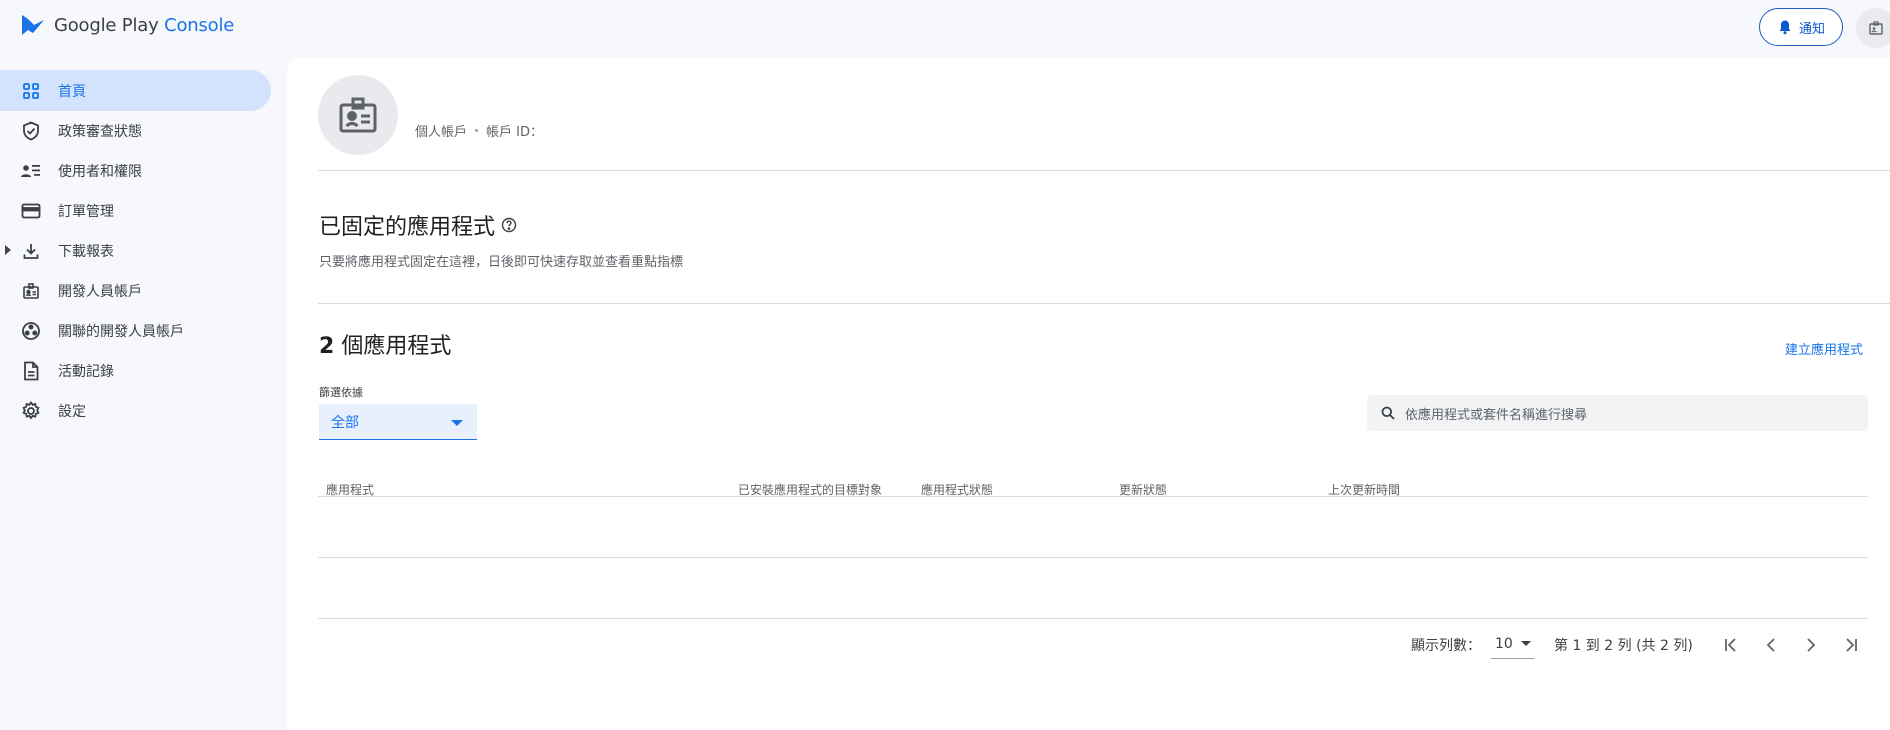  Describe the element at coordinates (100, 172) in the screenshot. I see `sidebar-item-label: 使用者和權限` at that location.